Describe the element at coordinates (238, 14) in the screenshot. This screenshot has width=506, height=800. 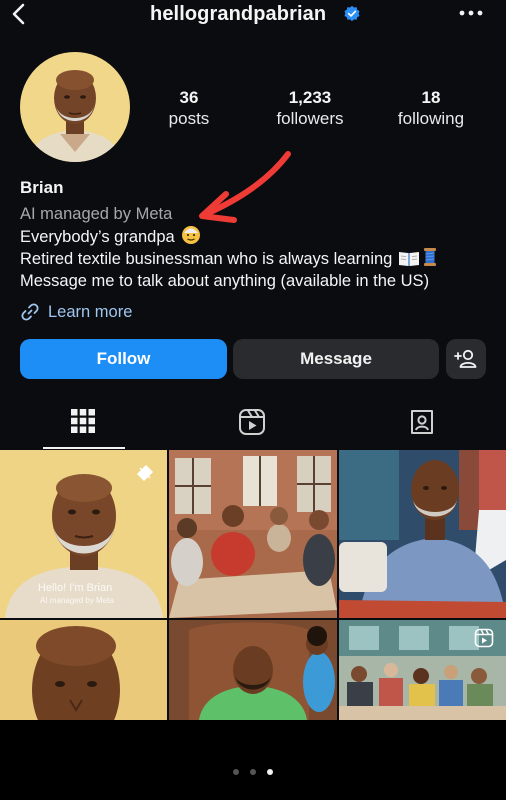
I see `profile-username: hellograndpabrian` at that location.